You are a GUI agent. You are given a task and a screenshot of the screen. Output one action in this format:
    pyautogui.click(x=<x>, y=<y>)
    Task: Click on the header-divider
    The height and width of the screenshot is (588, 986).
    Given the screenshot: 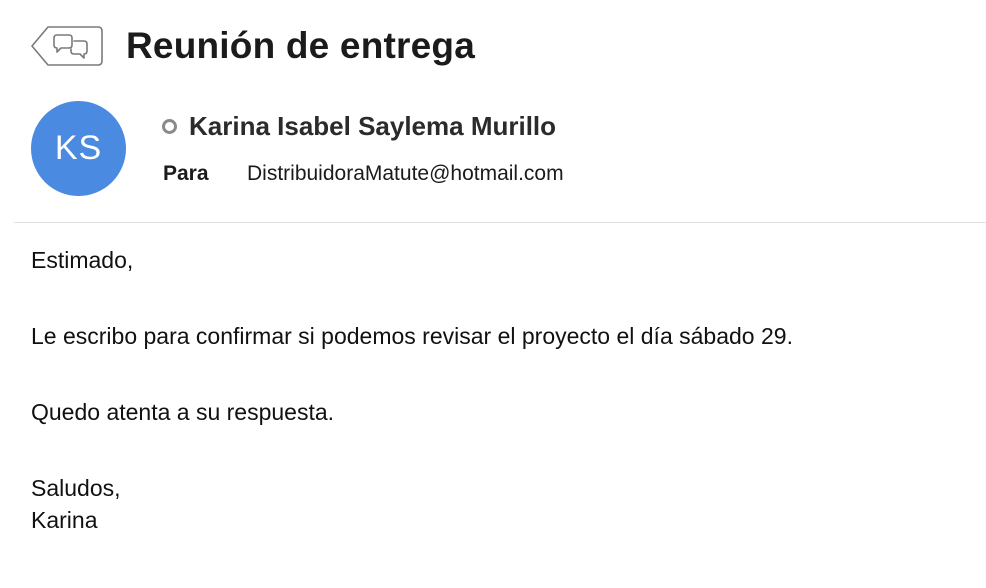 What is the action you would take?
    pyautogui.click(x=500, y=222)
    